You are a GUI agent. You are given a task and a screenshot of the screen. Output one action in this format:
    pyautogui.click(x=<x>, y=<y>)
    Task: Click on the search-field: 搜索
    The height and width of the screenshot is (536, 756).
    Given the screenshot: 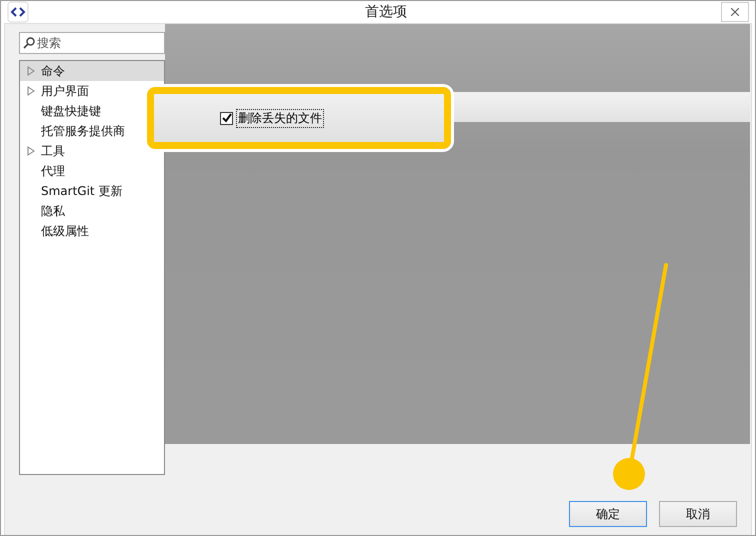 What is the action you would take?
    pyautogui.click(x=92, y=43)
    